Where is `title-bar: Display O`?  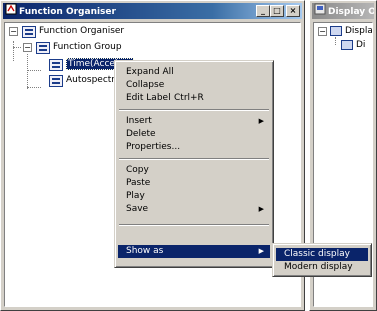 title-bar: Display O is located at coordinates (343, 11).